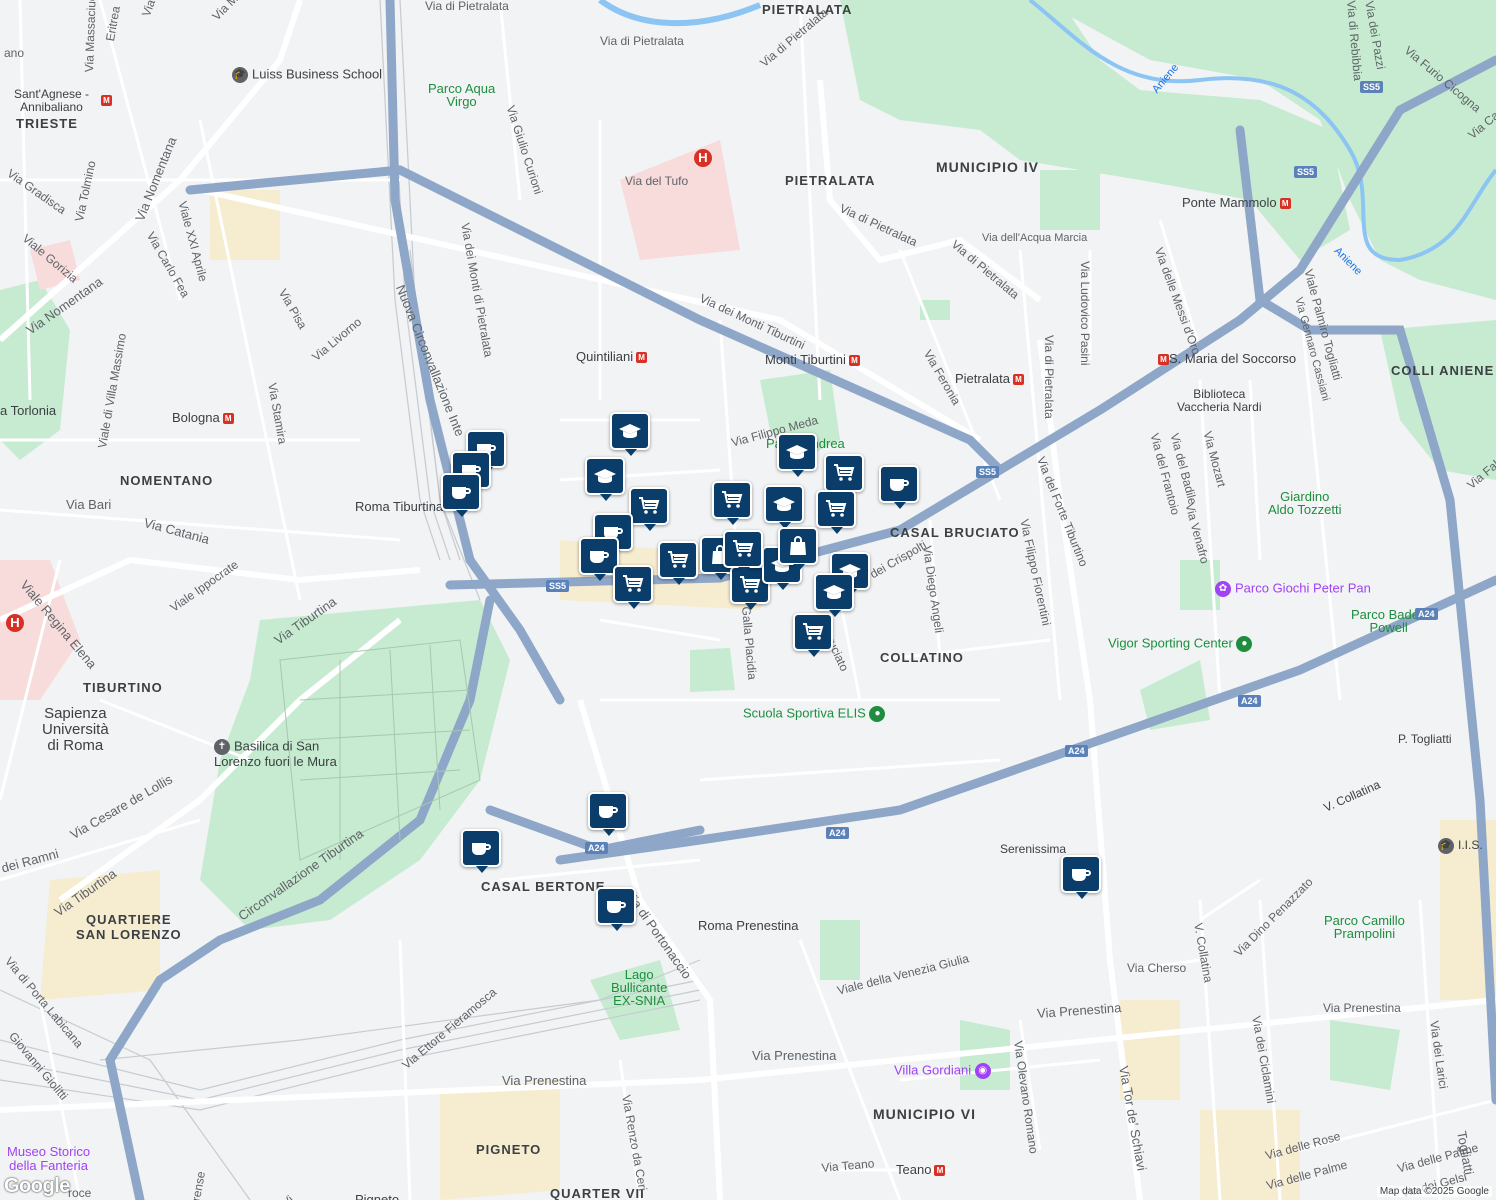  Describe the element at coordinates (509, 1149) in the screenshot. I see `district-label: PIGNETO` at that location.